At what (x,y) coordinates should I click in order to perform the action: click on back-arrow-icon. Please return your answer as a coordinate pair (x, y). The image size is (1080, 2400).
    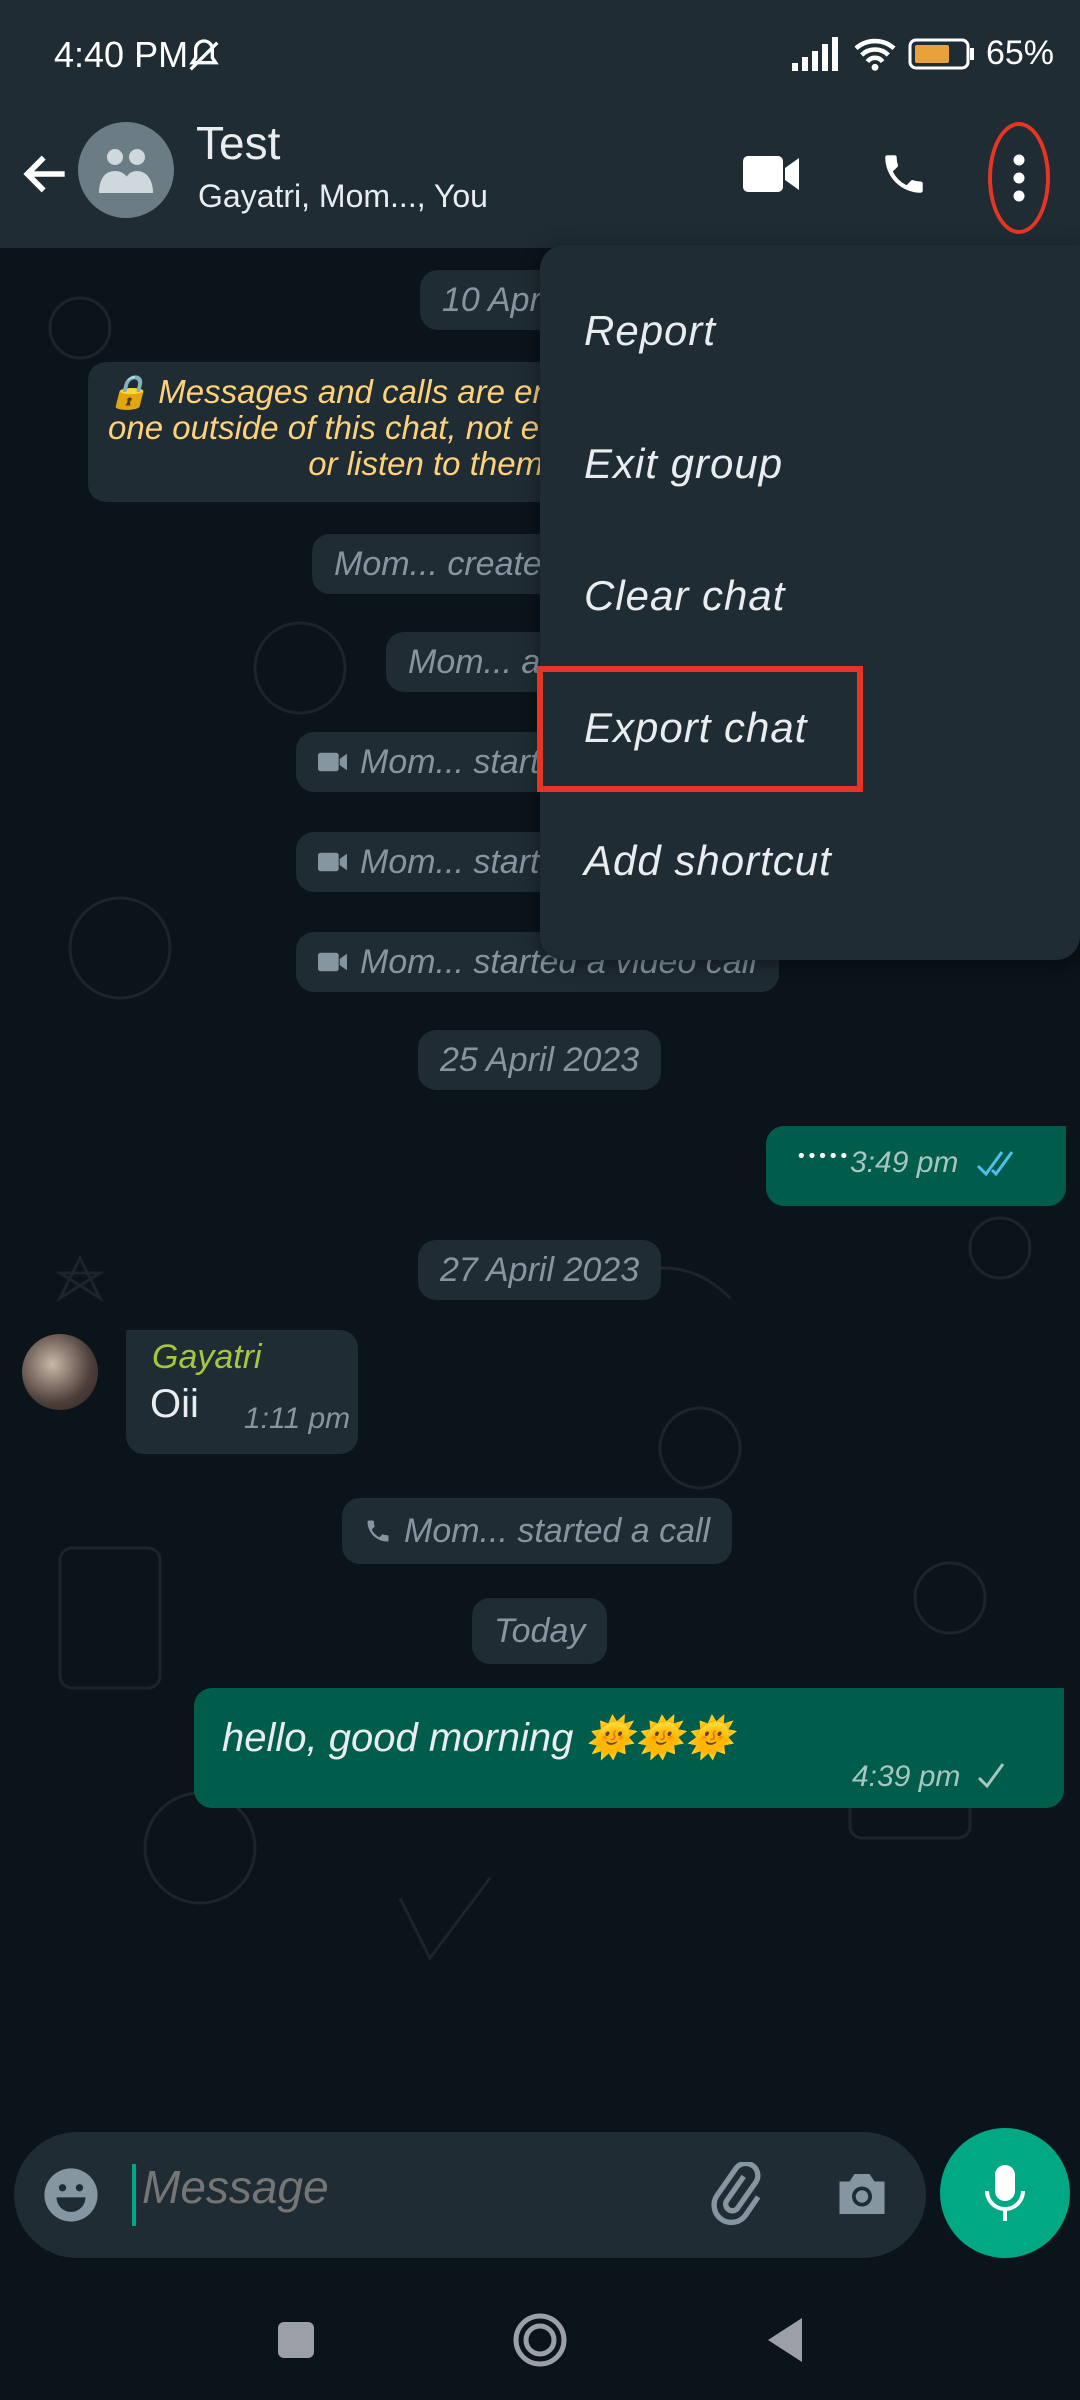
    Looking at the image, I should click on (46, 174).